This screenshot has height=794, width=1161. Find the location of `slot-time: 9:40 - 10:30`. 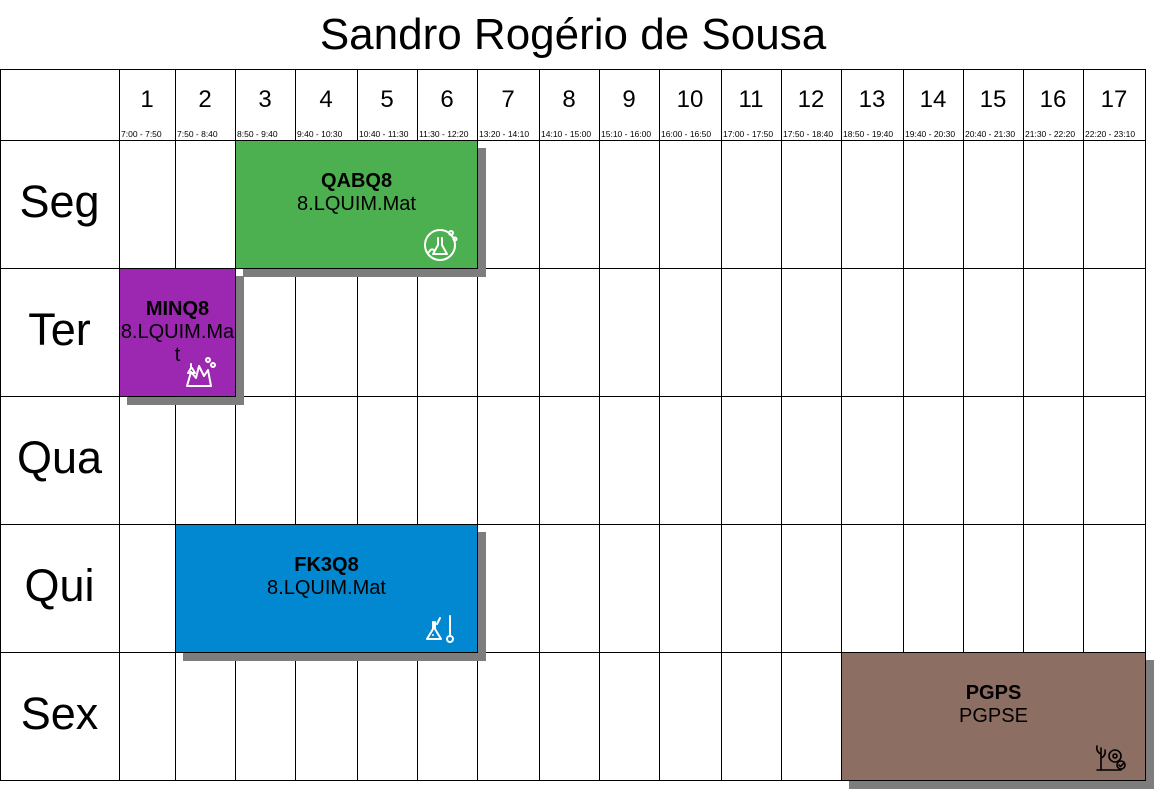

slot-time: 9:40 - 10:30 is located at coordinates (320, 134).